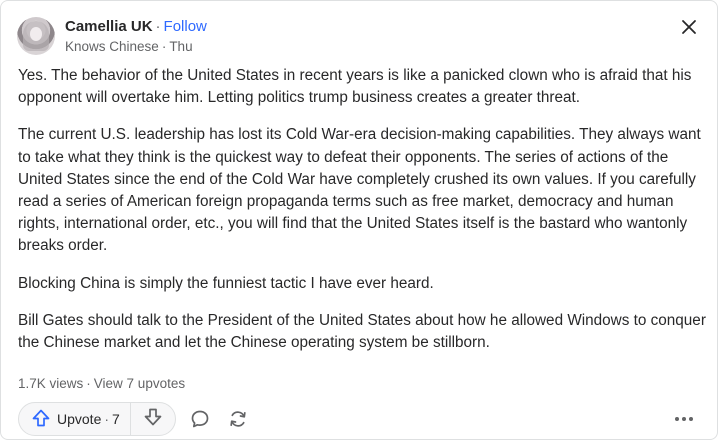 The height and width of the screenshot is (442, 720). Describe the element at coordinates (185, 26) in the screenshot. I see `follow-button: Follow` at that location.